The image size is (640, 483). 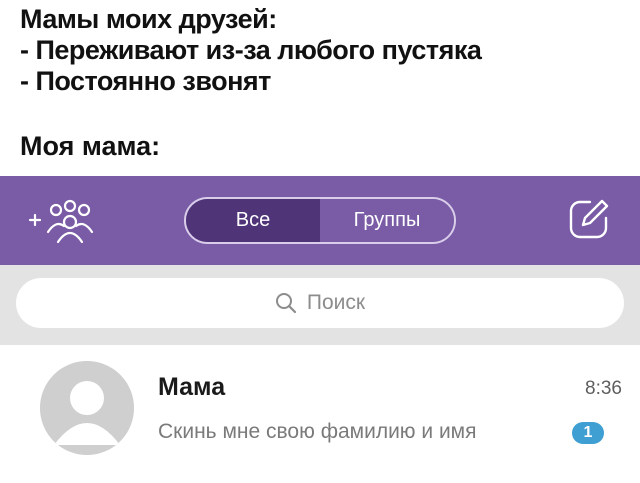 I want to click on message-preview: Скинь мне свою фамилию и имя, so click(x=317, y=431).